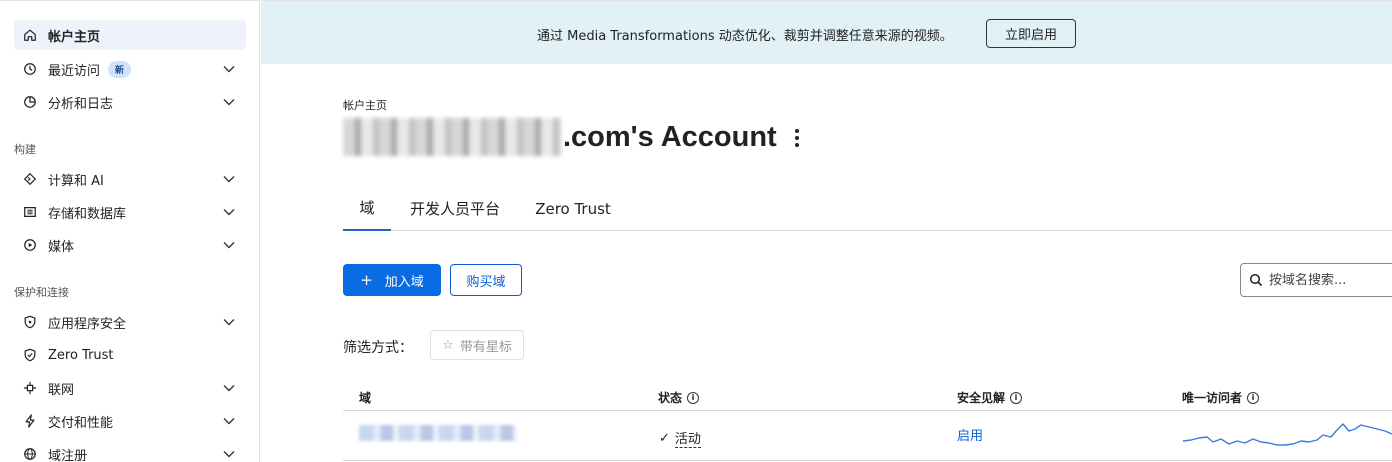 This screenshot has height=462, width=1392. What do you see at coordinates (130, 35) in the screenshot?
I see `sidebar-item-account-home: 帐户主页` at bounding box center [130, 35].